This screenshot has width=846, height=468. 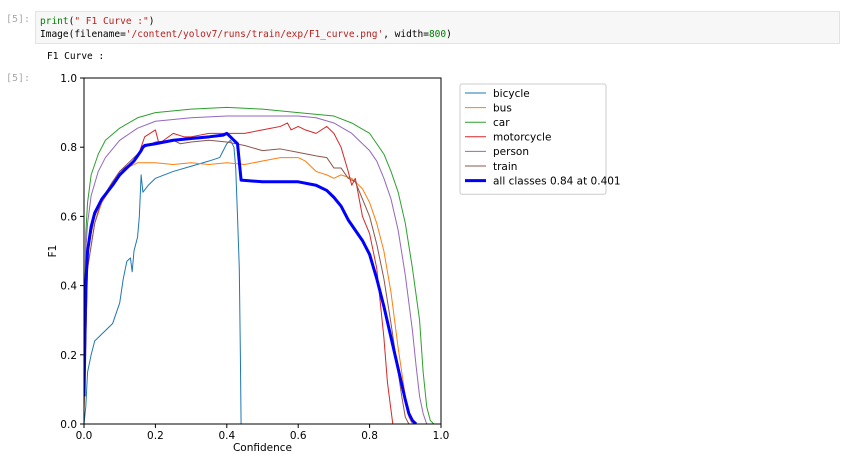 I want to click on x-tick-label: 0.6, so click(x=298, y=436).